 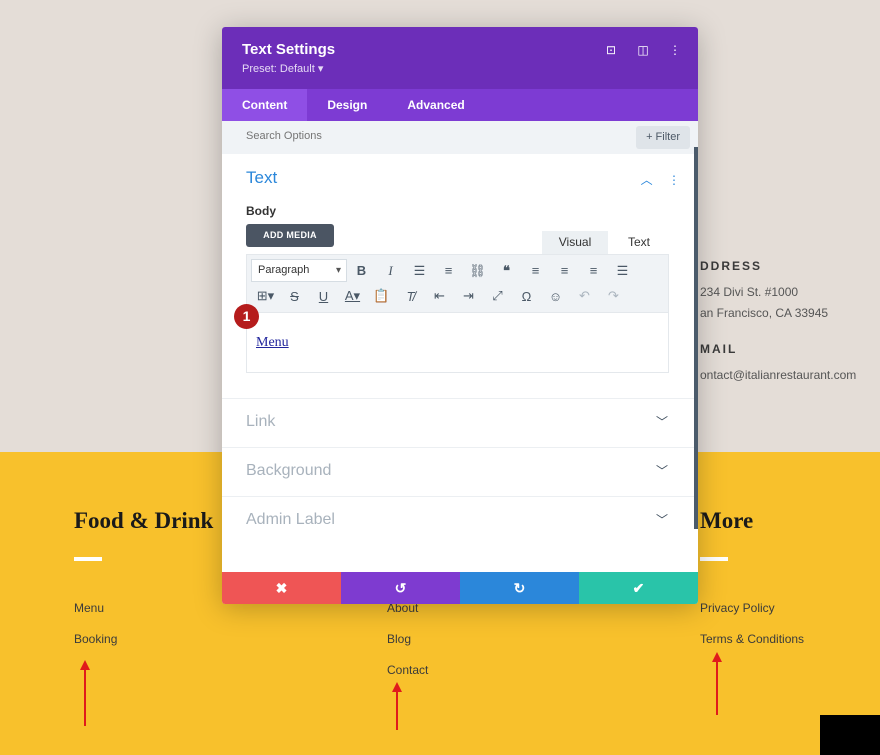 I want to click on search-options-input, so click(x=346, y=136).